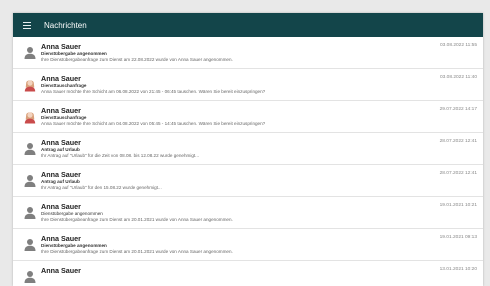 The height and width of the screenshot is (286, 490). What do you see at coordinates (248, 25) in the screenshot?
I see `app-header: Nachrichten` at bounding box center [248, 25].